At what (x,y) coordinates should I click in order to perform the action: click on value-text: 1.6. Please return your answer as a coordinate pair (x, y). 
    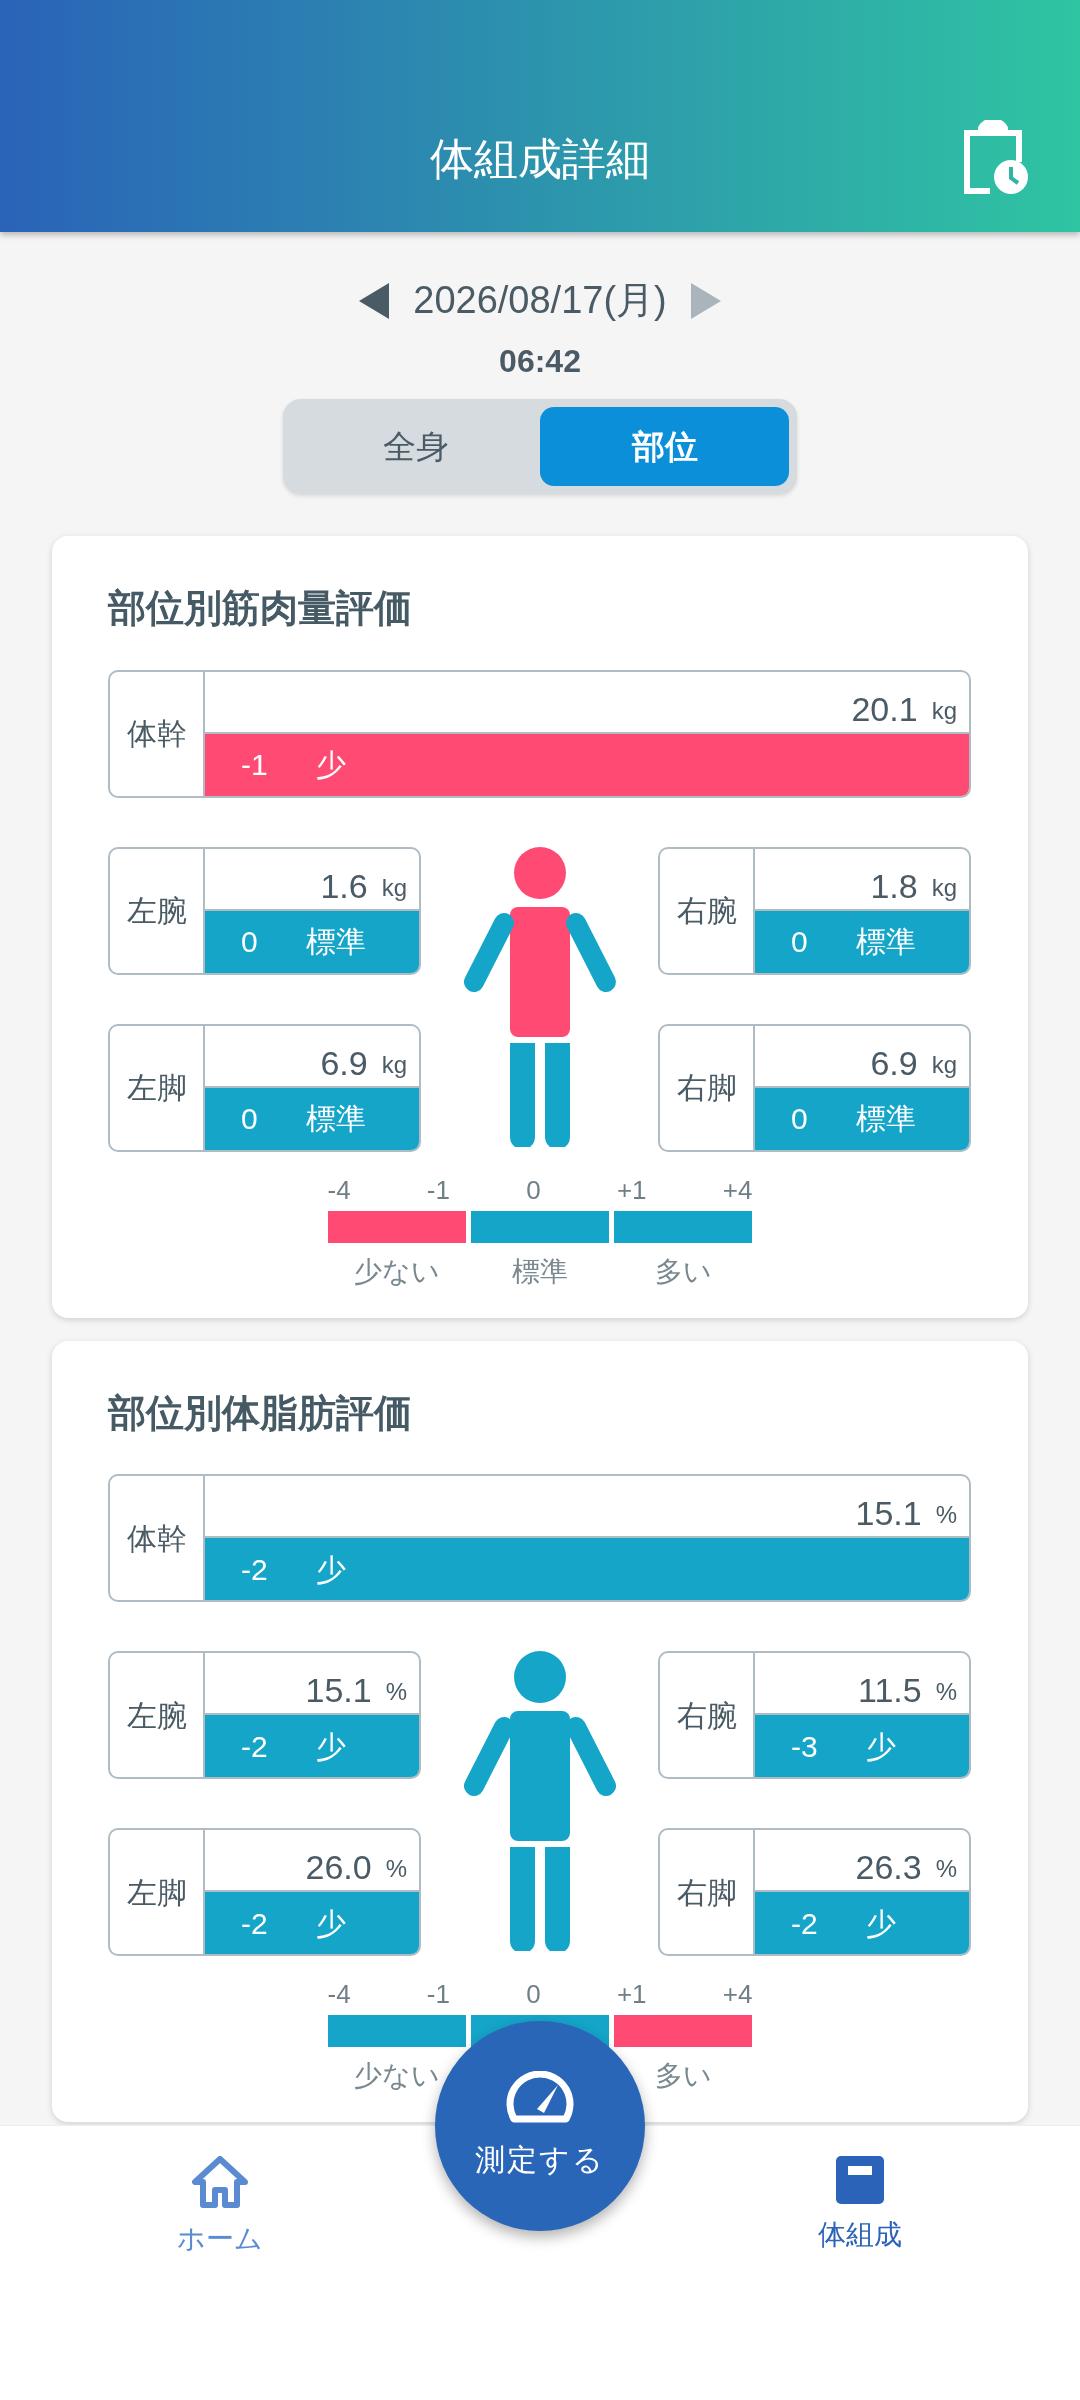
    Looking at the image, I should click on (344, 885).